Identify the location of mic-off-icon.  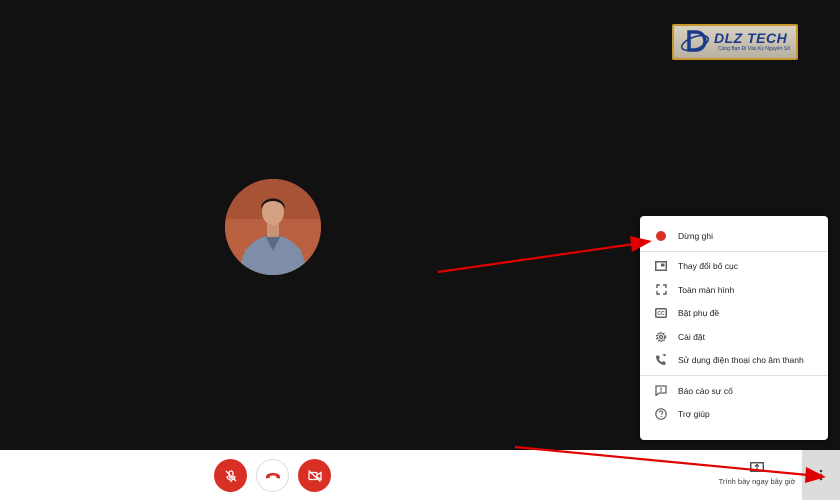
(230, 475).